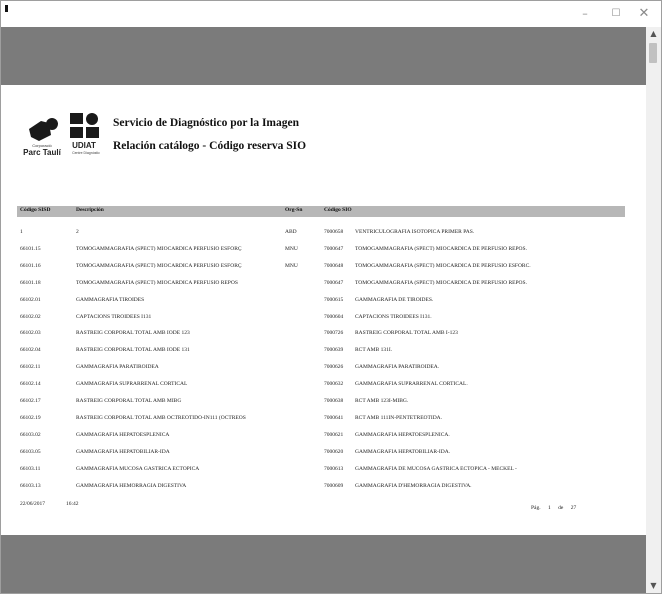 This screenshot has height=594, width=662. I want to click on row-description: RASTREIG CORPORAL TOTAL AMB MIBG, so click(129, 401).